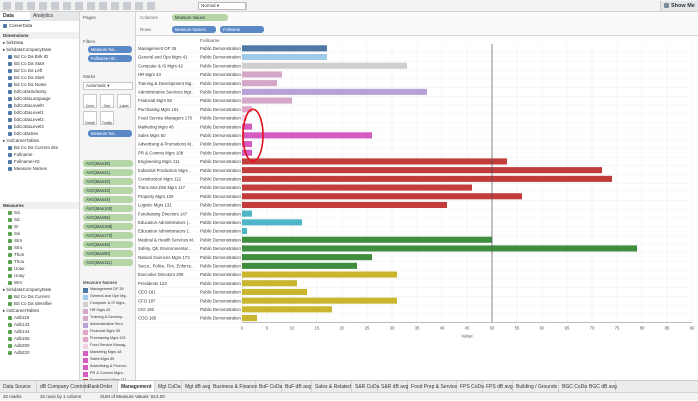 The height and width of the screenshot is (401, 698). Describe the element at coordinates (108, 235) in the screenshot. I see `measure-value-pill: AVG(Man170)` at that location.